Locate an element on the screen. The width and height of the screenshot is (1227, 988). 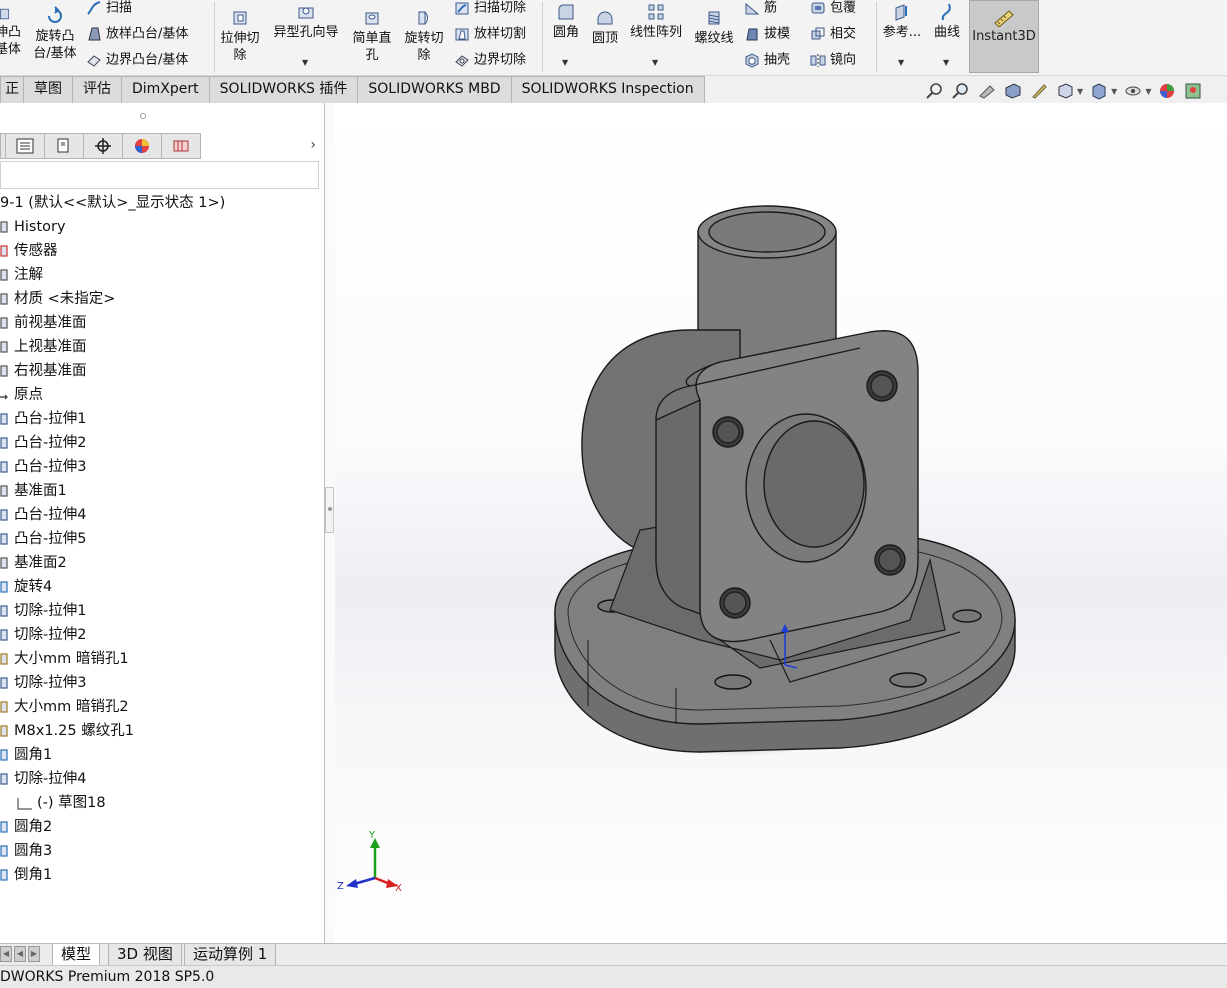
extruded-boss-button: 伸凸 基体 is located at coordinates (11, 32).